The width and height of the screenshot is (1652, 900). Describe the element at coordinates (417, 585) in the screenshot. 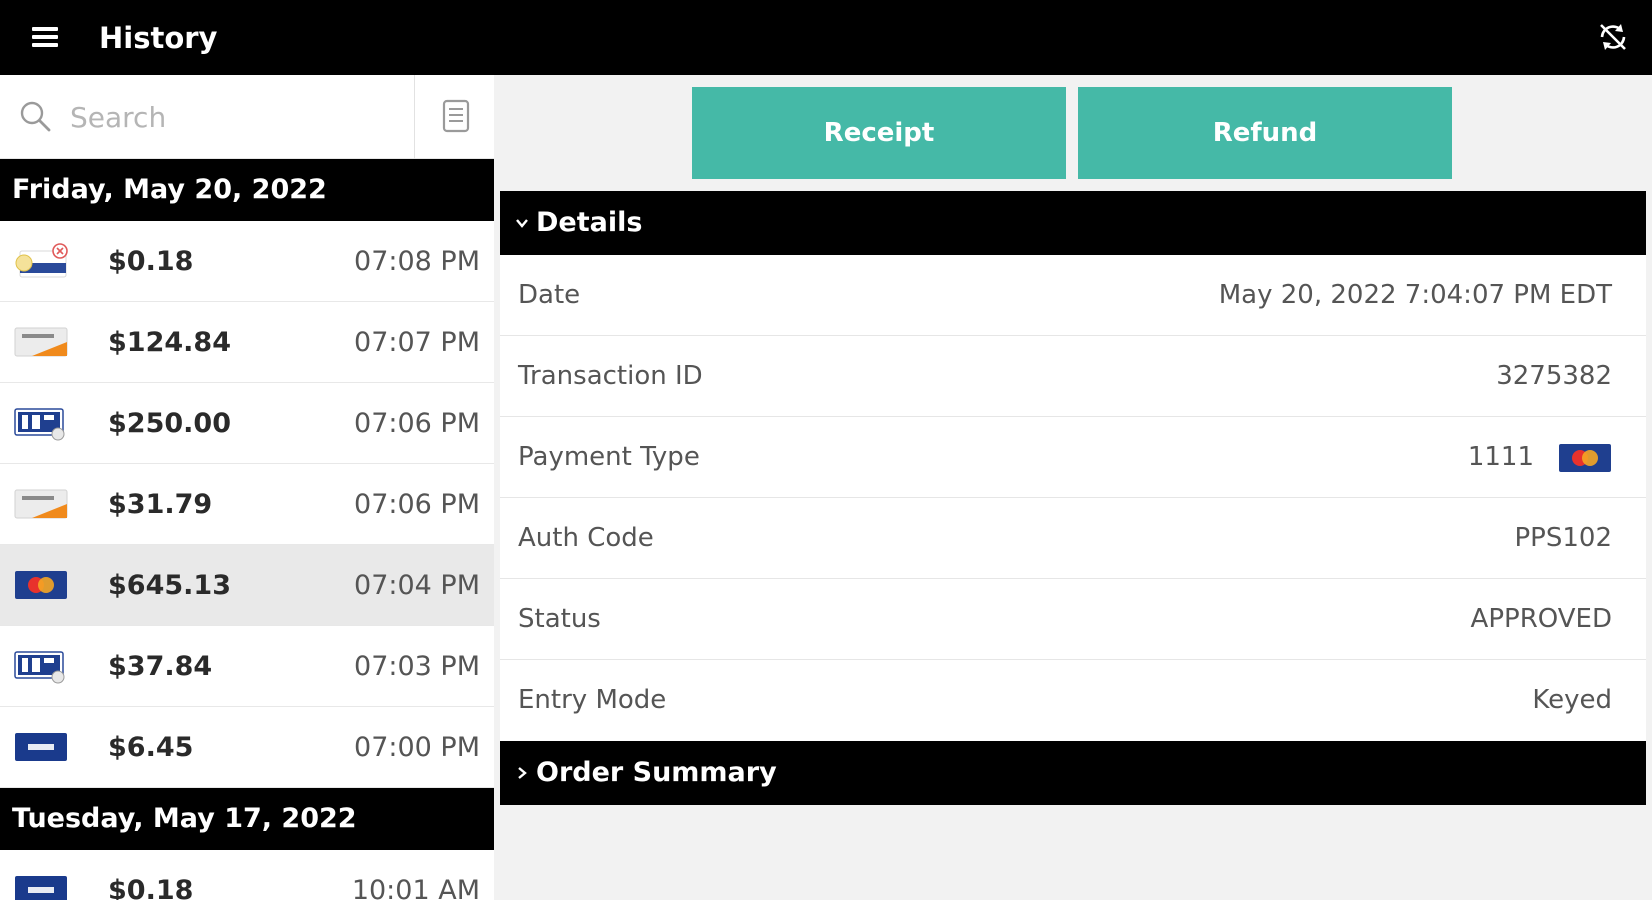

I see `transaction-time: 07:04 PM` at that location.